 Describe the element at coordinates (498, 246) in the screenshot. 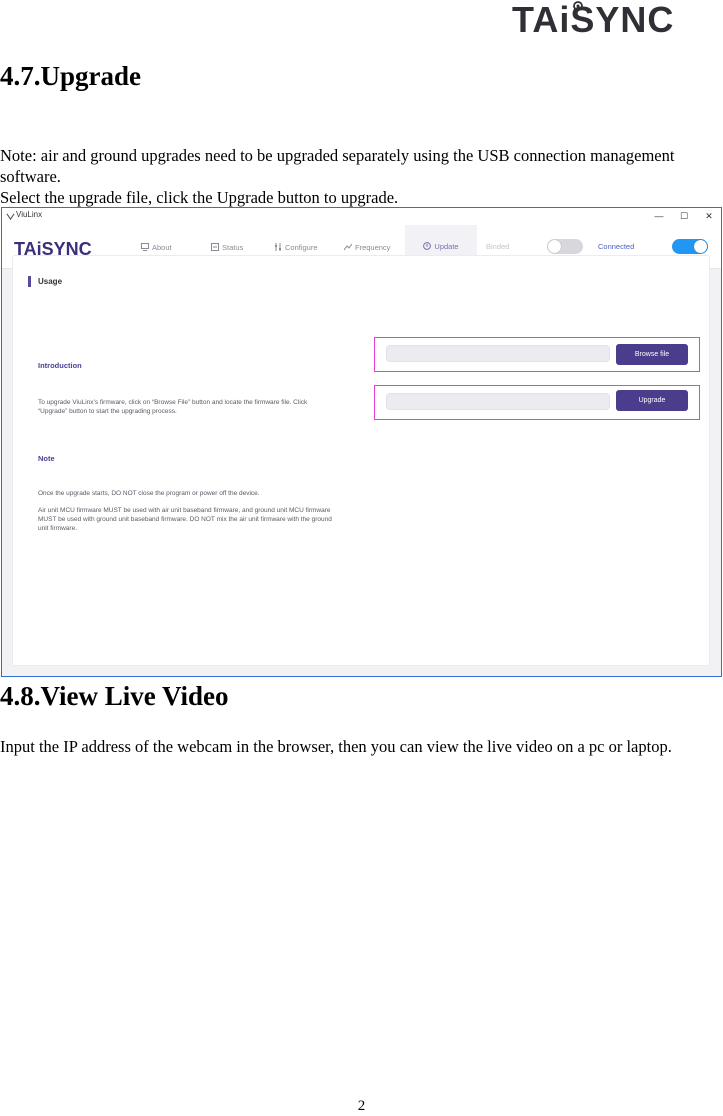

I see `binded-label: Binded` at that location.